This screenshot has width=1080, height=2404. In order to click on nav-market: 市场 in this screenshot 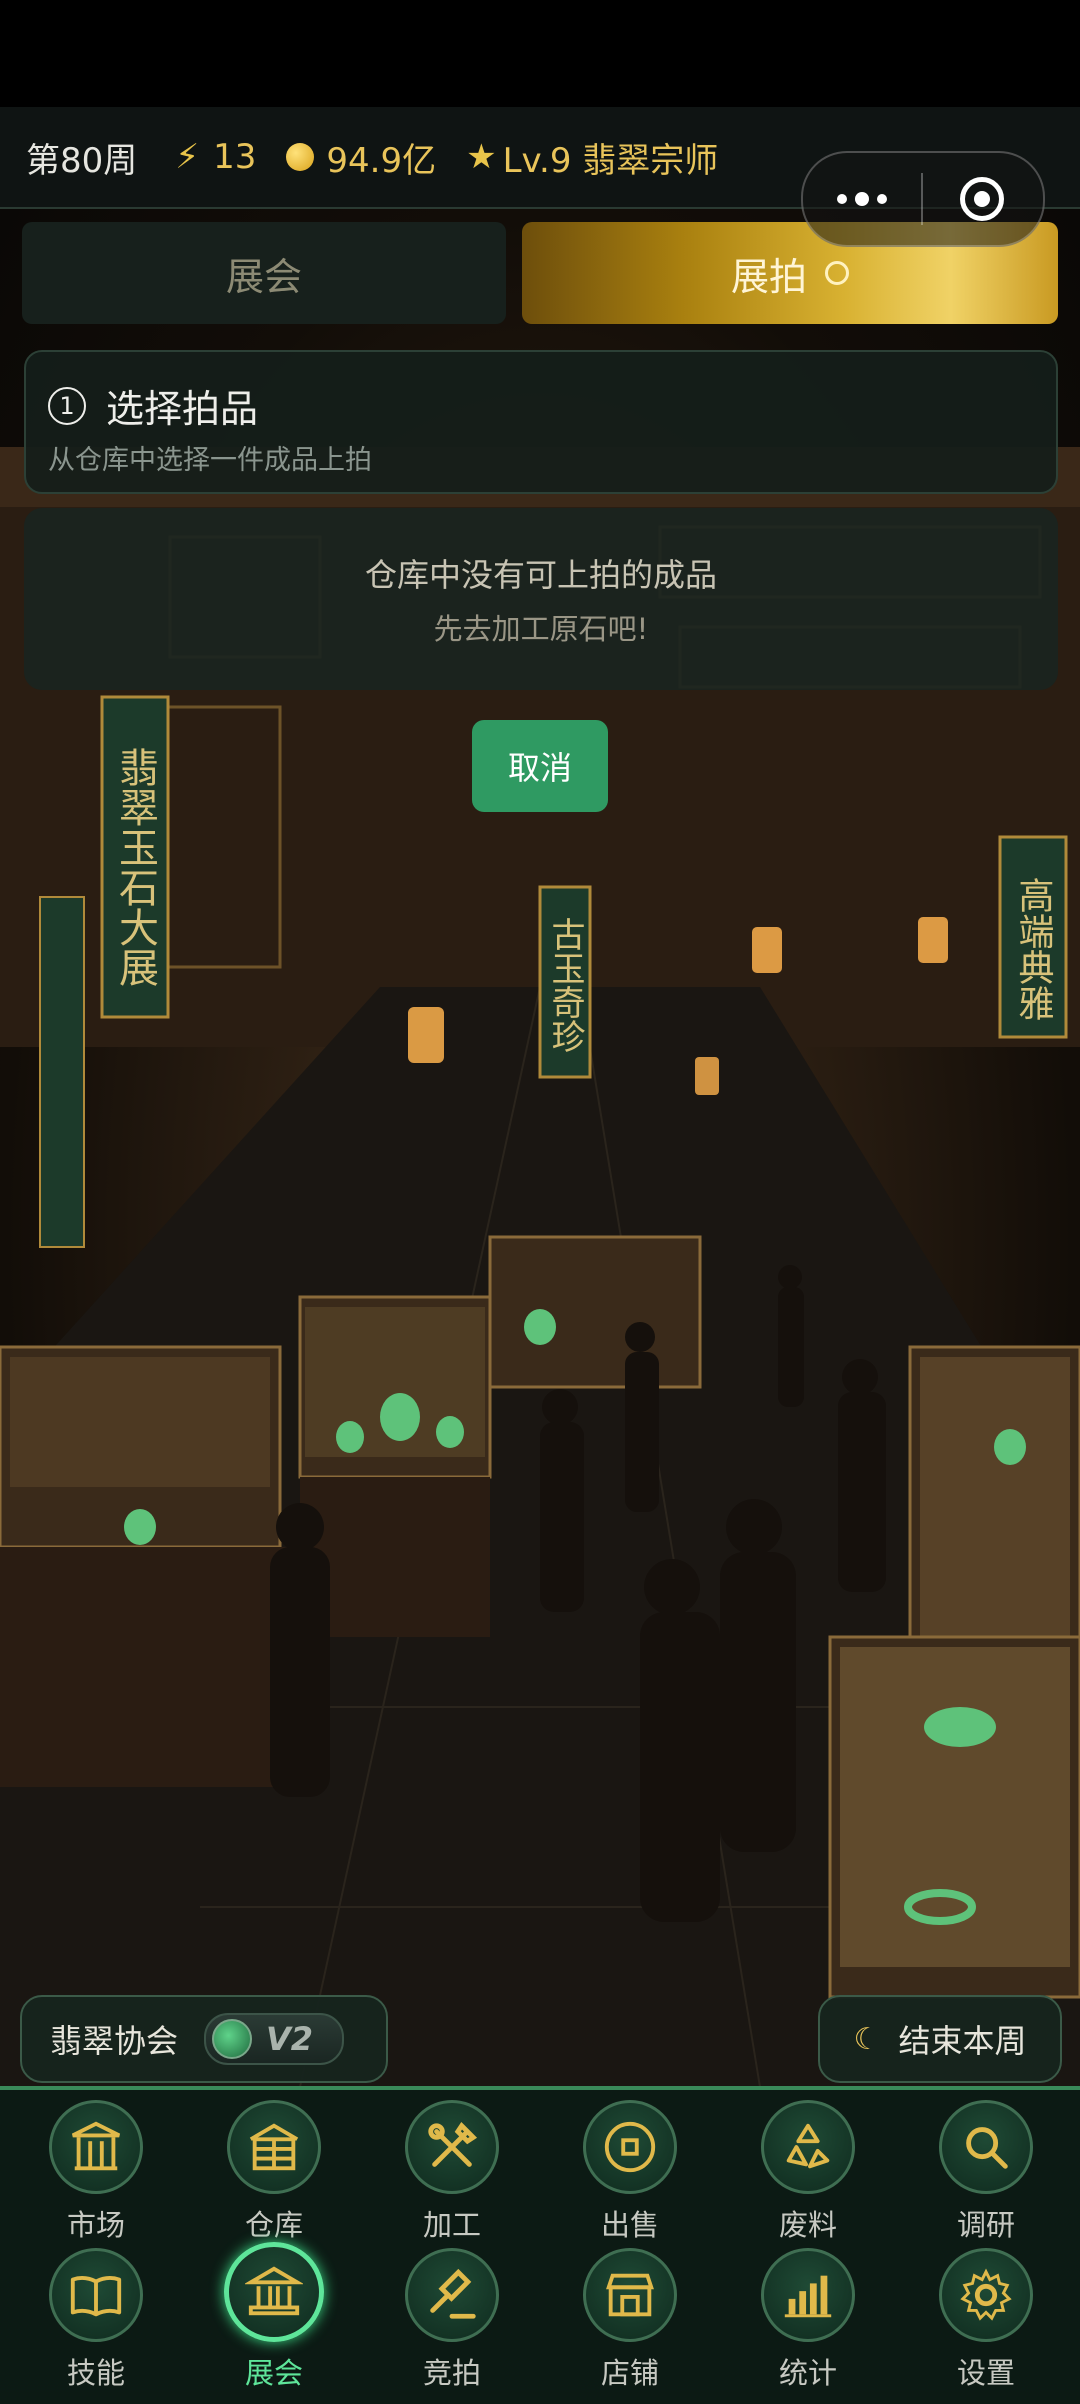, I will do `click(96, 2172)`.